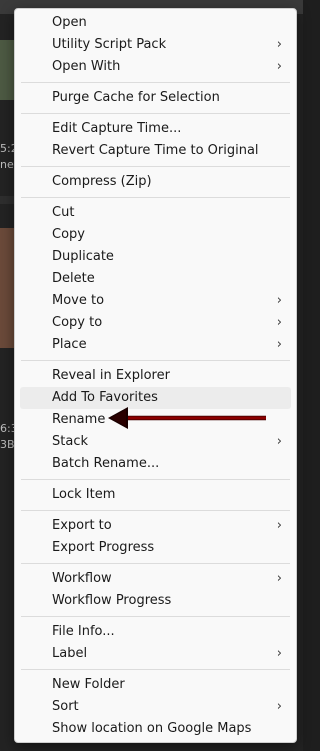  I want to click on menu-item-label: Reveal in Explorer, so click(111, 375).